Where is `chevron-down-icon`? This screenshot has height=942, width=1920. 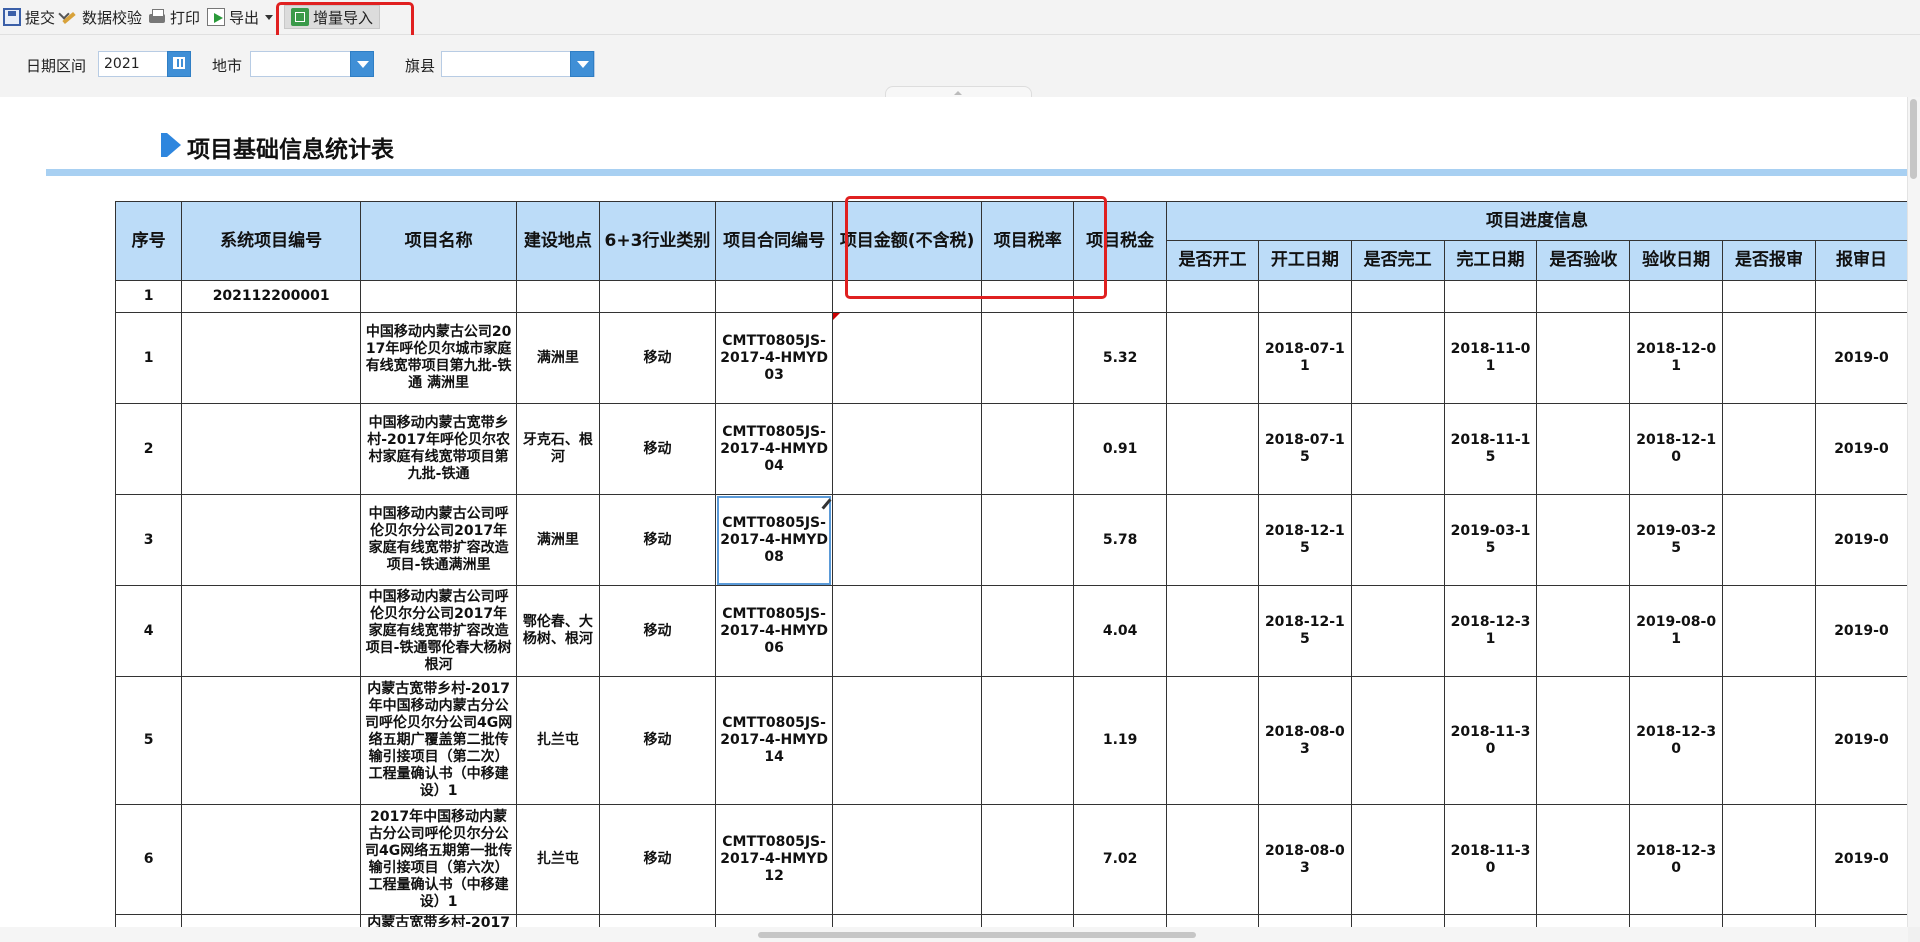 chevron-down-icon is located at coordinates (269, 17).